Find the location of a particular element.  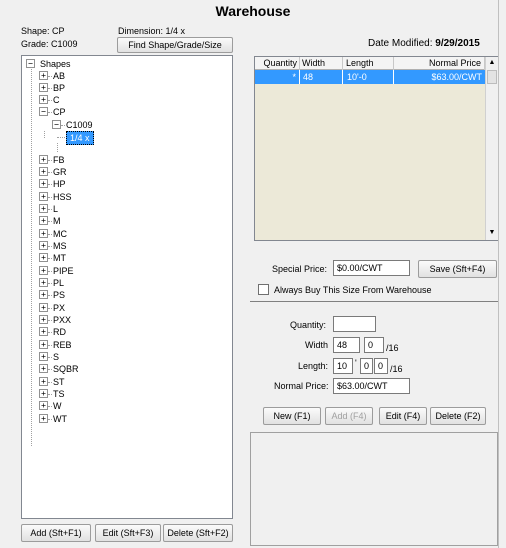

table-row: * 48 10'-0 $63.00/CWT is located at coordinates (370, 77).